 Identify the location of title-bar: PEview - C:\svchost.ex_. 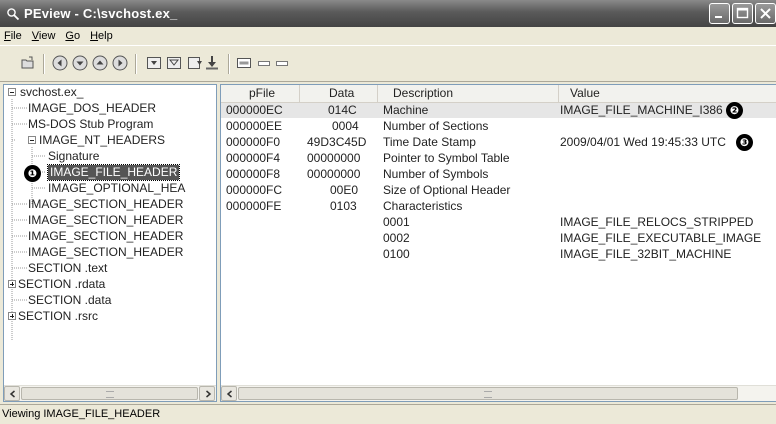
(388, 13).